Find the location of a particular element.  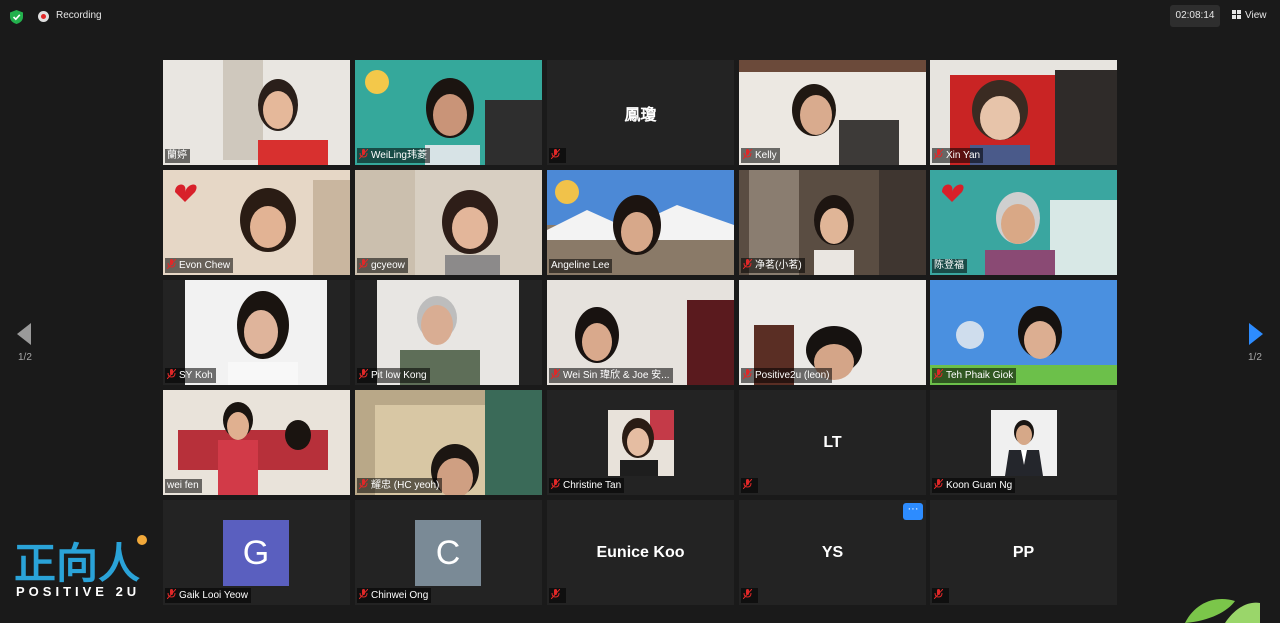

participant-name-text: Pit low Kong is located at coordinates (399, 375).